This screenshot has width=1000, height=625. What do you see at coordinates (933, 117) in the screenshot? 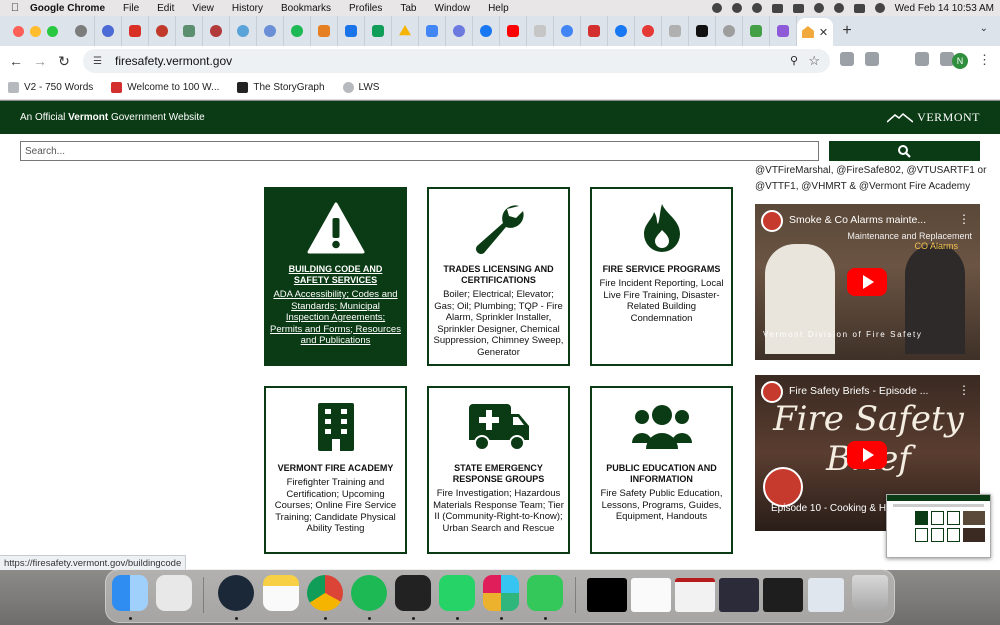
I see `vermont-logo: VERMONT` at bounding box center [933, 117].